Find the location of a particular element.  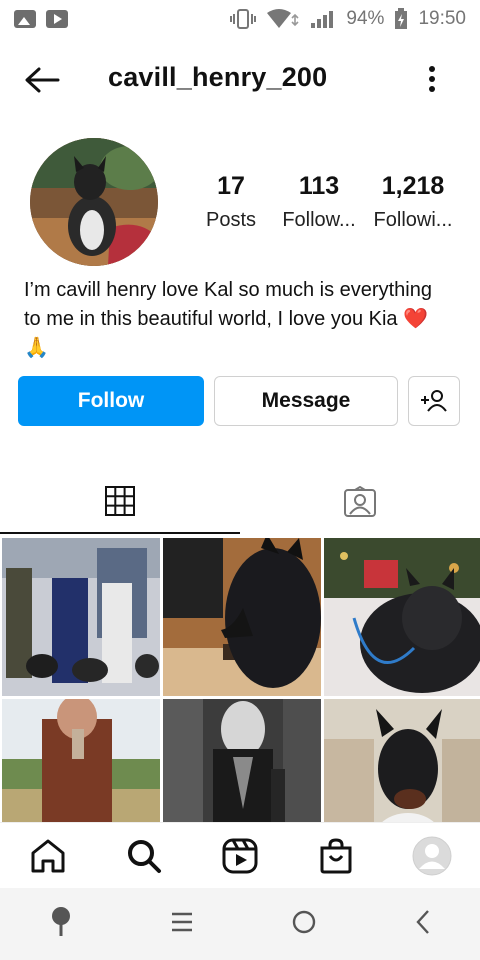

stat-posts: 17 Posts is located at coordinates (231, 202).